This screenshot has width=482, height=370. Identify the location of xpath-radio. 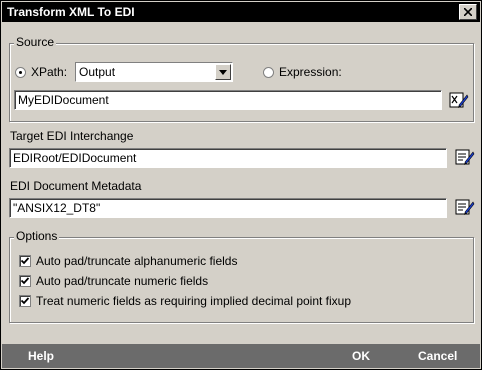
(20, 72).